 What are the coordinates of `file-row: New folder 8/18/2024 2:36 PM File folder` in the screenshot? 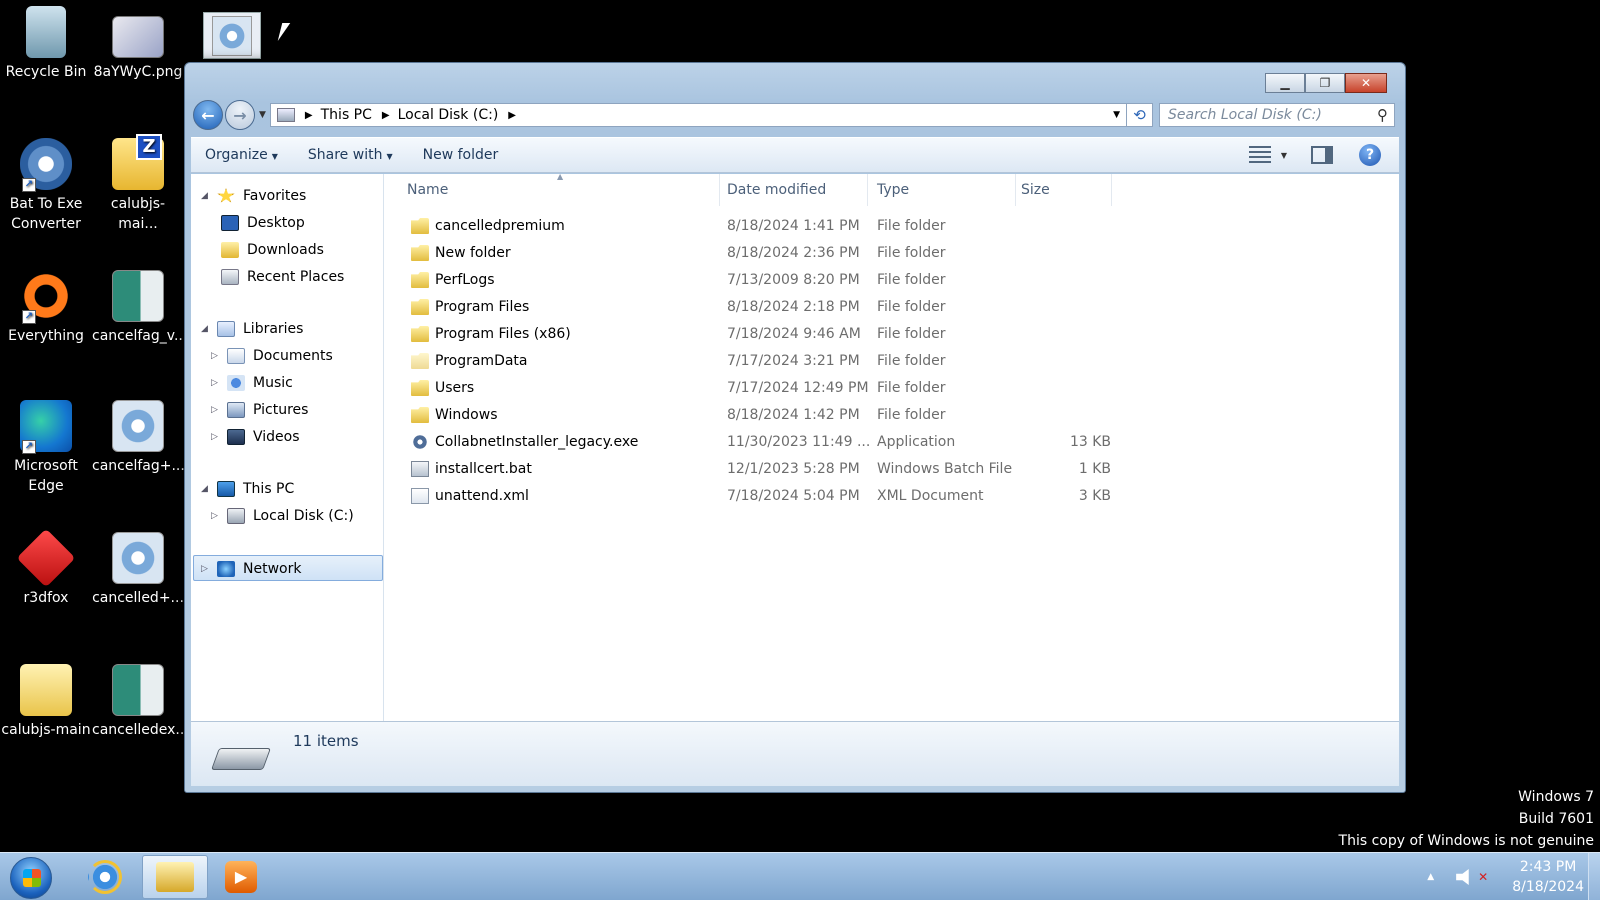 It's located at (892, 254).